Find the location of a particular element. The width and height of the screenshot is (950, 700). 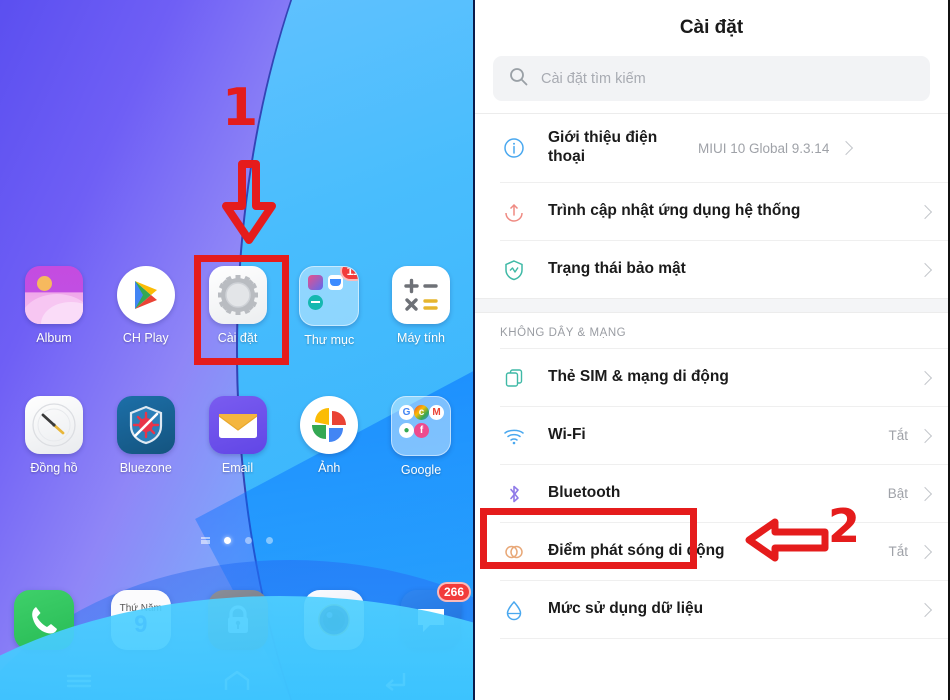

google-photos-icon is located at coordinates (329, 425).